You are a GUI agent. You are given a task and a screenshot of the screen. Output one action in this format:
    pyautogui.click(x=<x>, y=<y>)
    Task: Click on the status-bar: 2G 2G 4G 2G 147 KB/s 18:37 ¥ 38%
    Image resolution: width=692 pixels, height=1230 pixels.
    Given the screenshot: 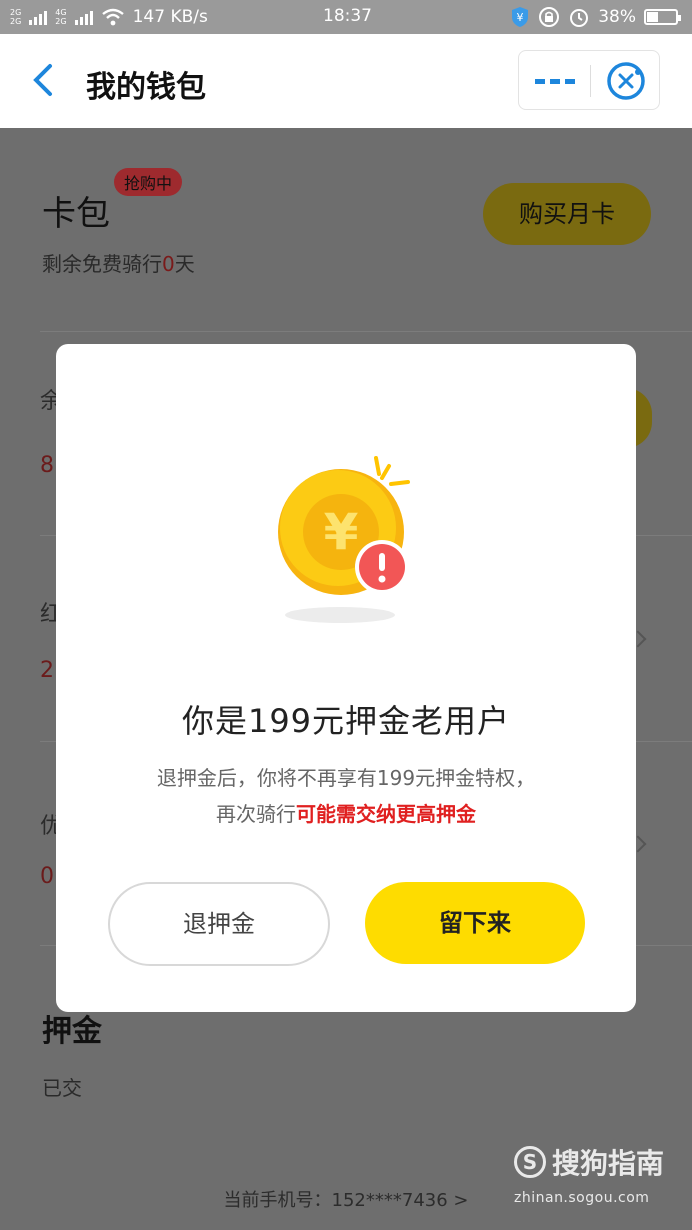 What is the action you would take?
    pyautogui.click(x=346, y=17)
    